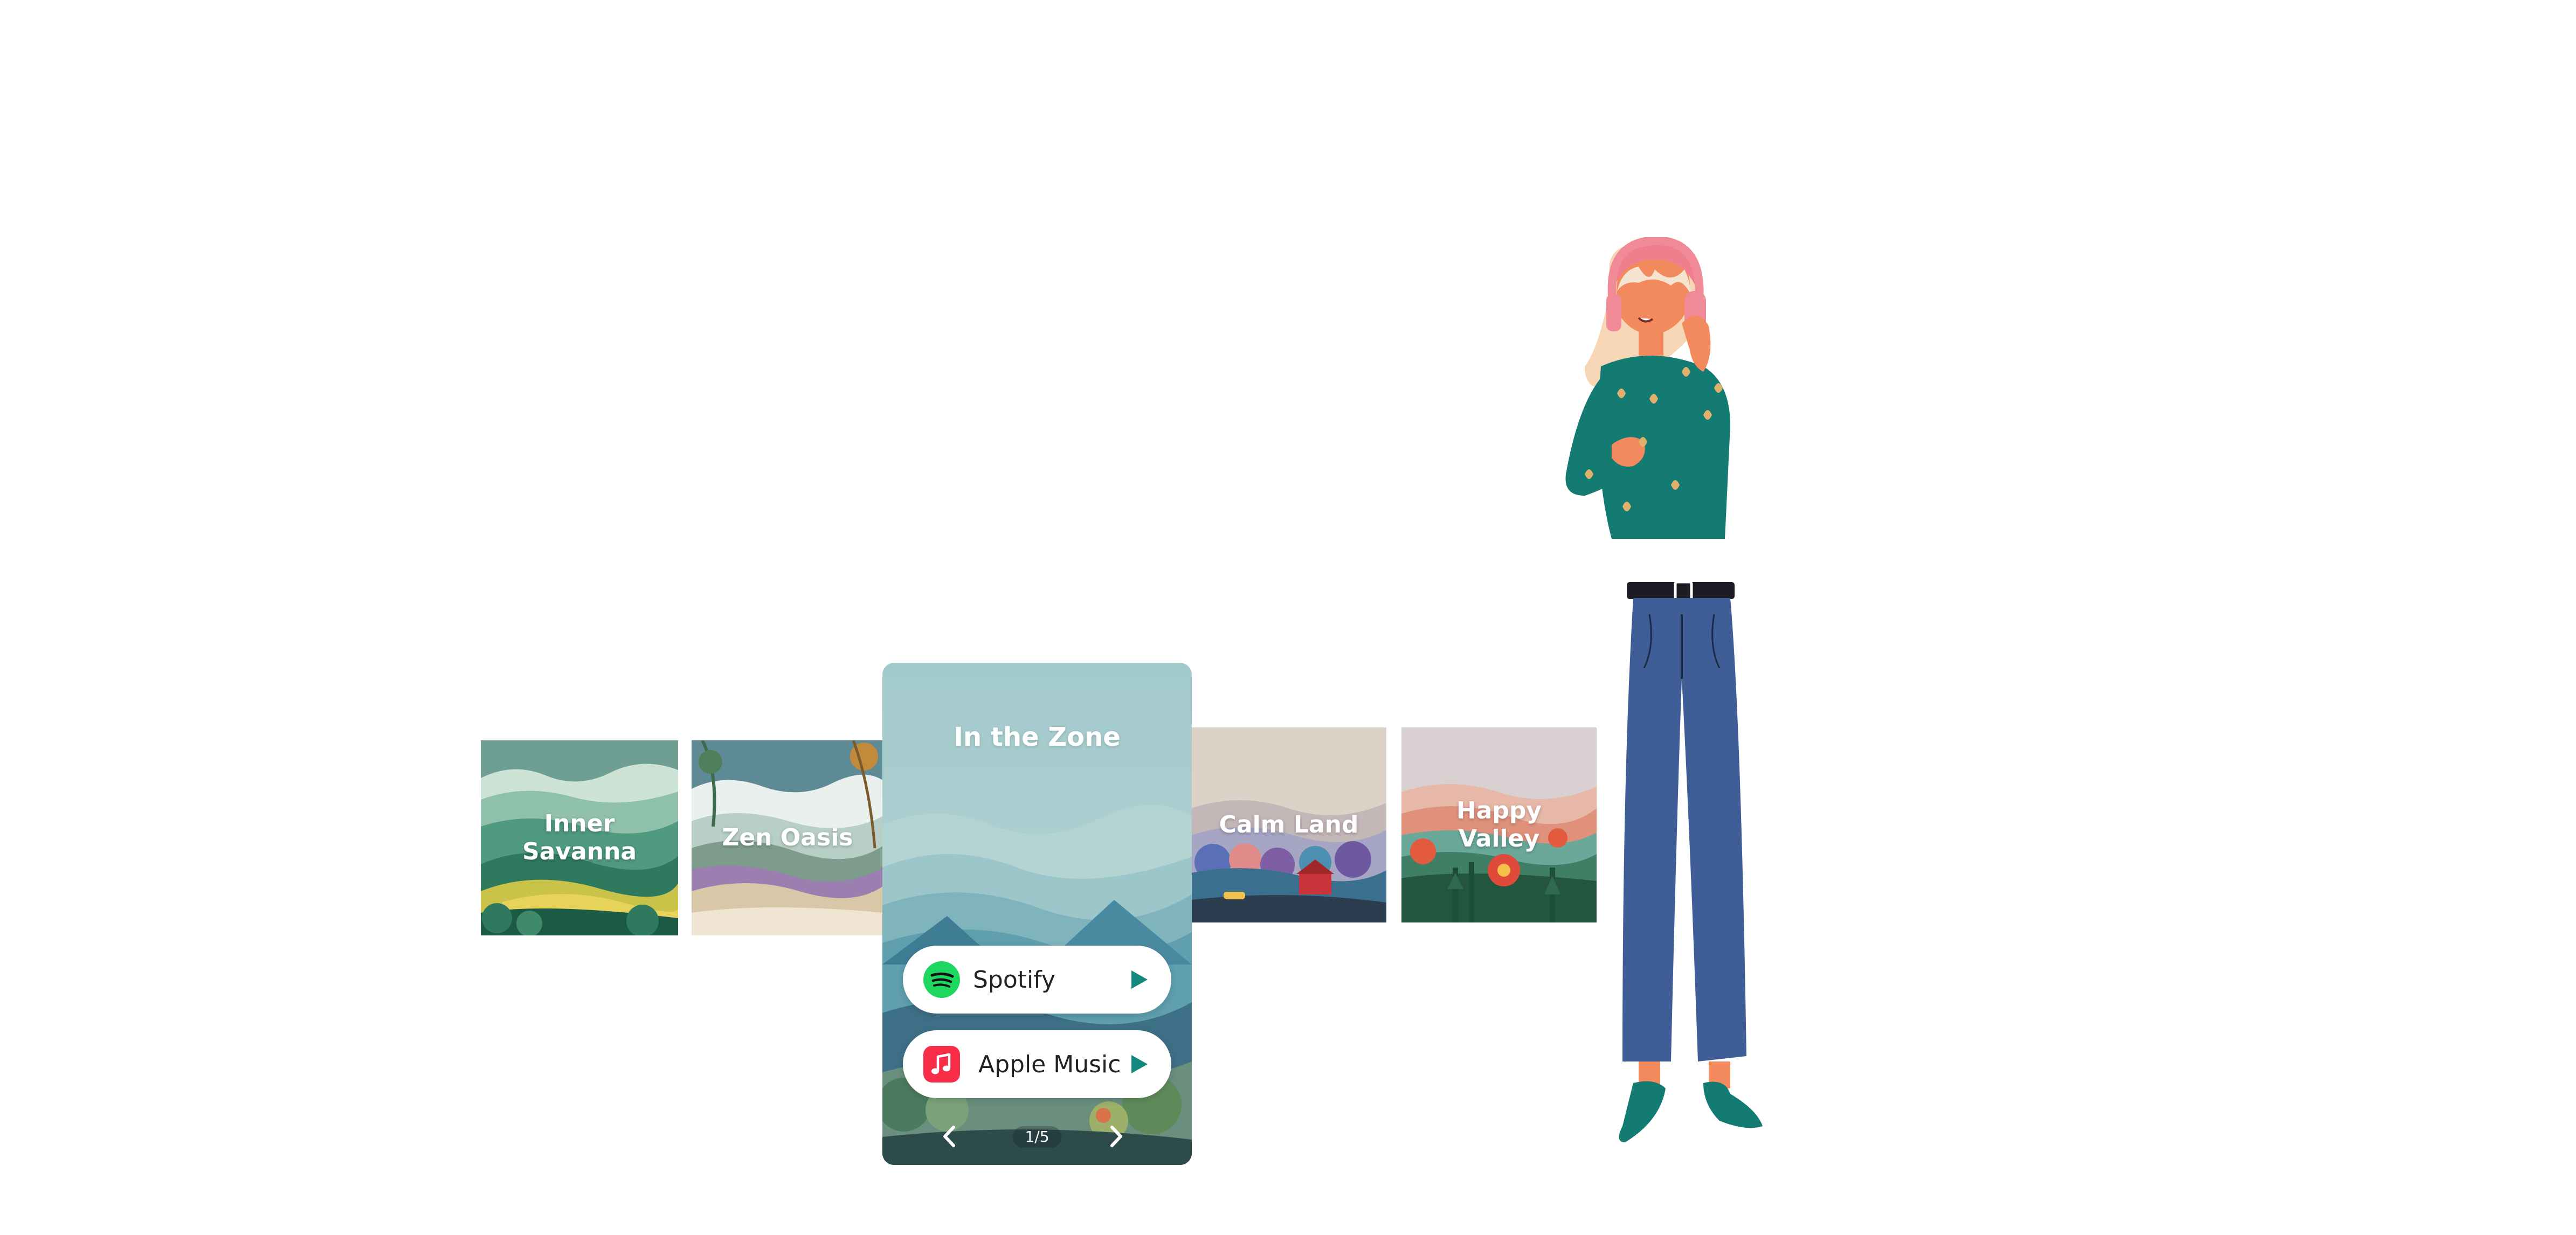 Image resolution: width=2576 pixels, height=1235 pixels. Describe the element at coordinates (1499, 824) in the screenshot. I see `playlist-title: Happy Valley` at that location.